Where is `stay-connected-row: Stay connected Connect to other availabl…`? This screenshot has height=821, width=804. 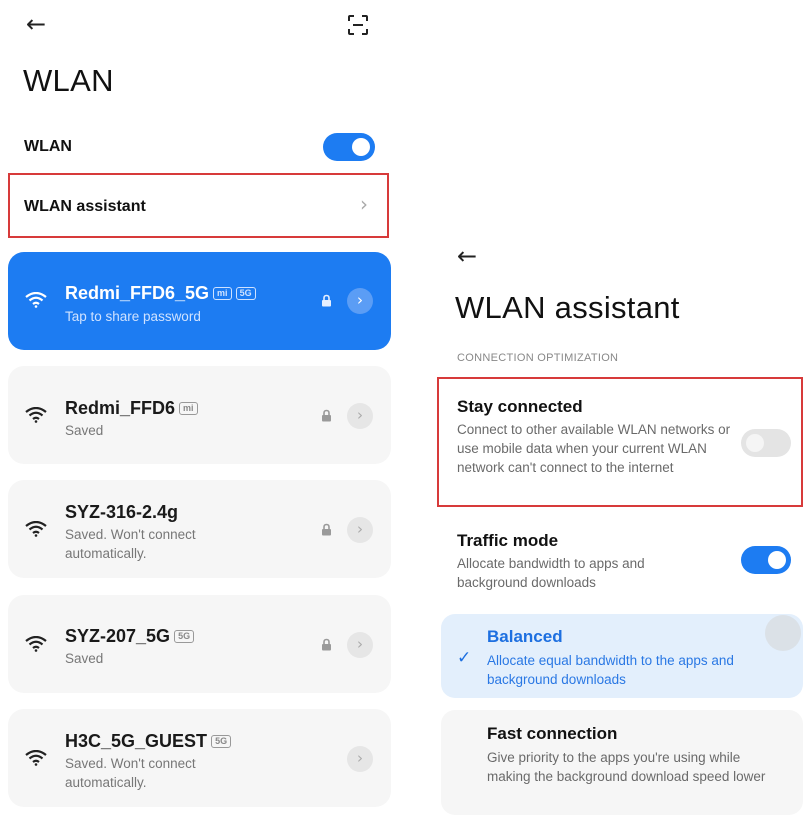 stay-connected-row: Stay connected Connect to other availabl… is located at coordinates (620, 442).